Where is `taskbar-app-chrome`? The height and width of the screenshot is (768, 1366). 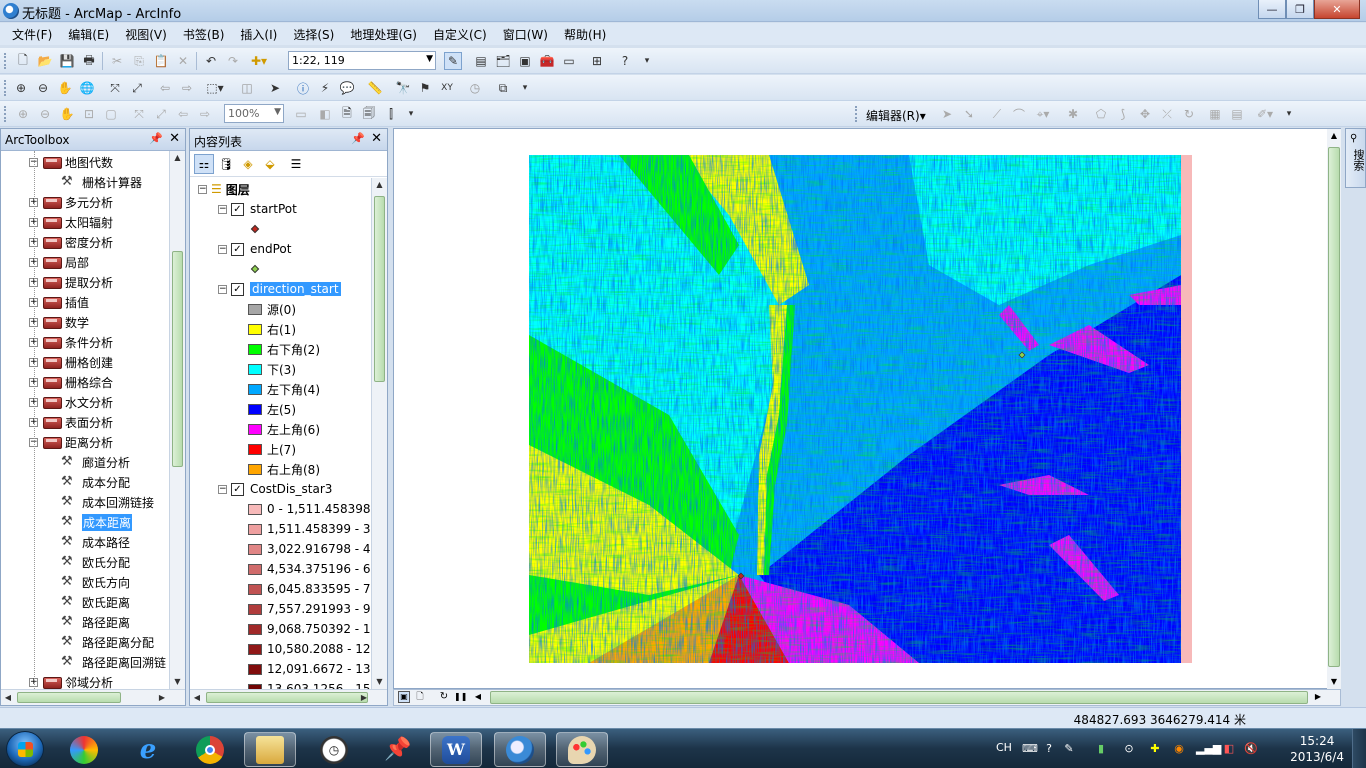 taskbar-app-chrome is located at coordinates (210, 749).